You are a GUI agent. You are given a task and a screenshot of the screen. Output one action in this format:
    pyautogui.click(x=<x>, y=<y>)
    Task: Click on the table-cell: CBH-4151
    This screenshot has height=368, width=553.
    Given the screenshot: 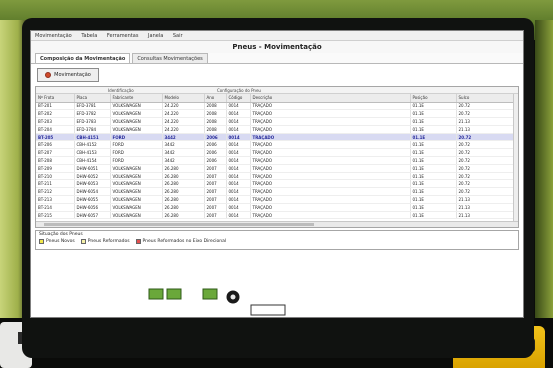 What is the action you would take?
    pyautogui.click(x=92, y=137)
    